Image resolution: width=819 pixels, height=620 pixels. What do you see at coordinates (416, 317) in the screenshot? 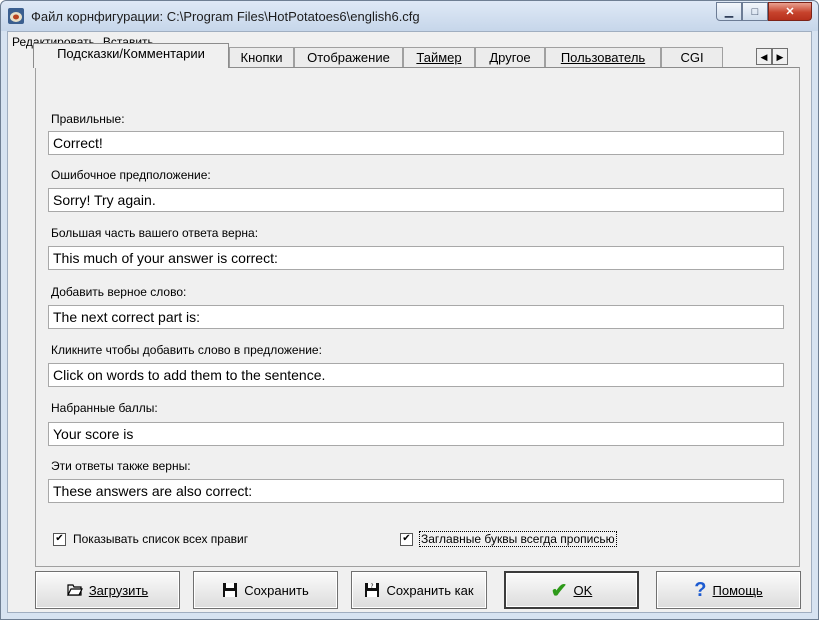
I see `next-correct-input` at bounding box center [416, 317].